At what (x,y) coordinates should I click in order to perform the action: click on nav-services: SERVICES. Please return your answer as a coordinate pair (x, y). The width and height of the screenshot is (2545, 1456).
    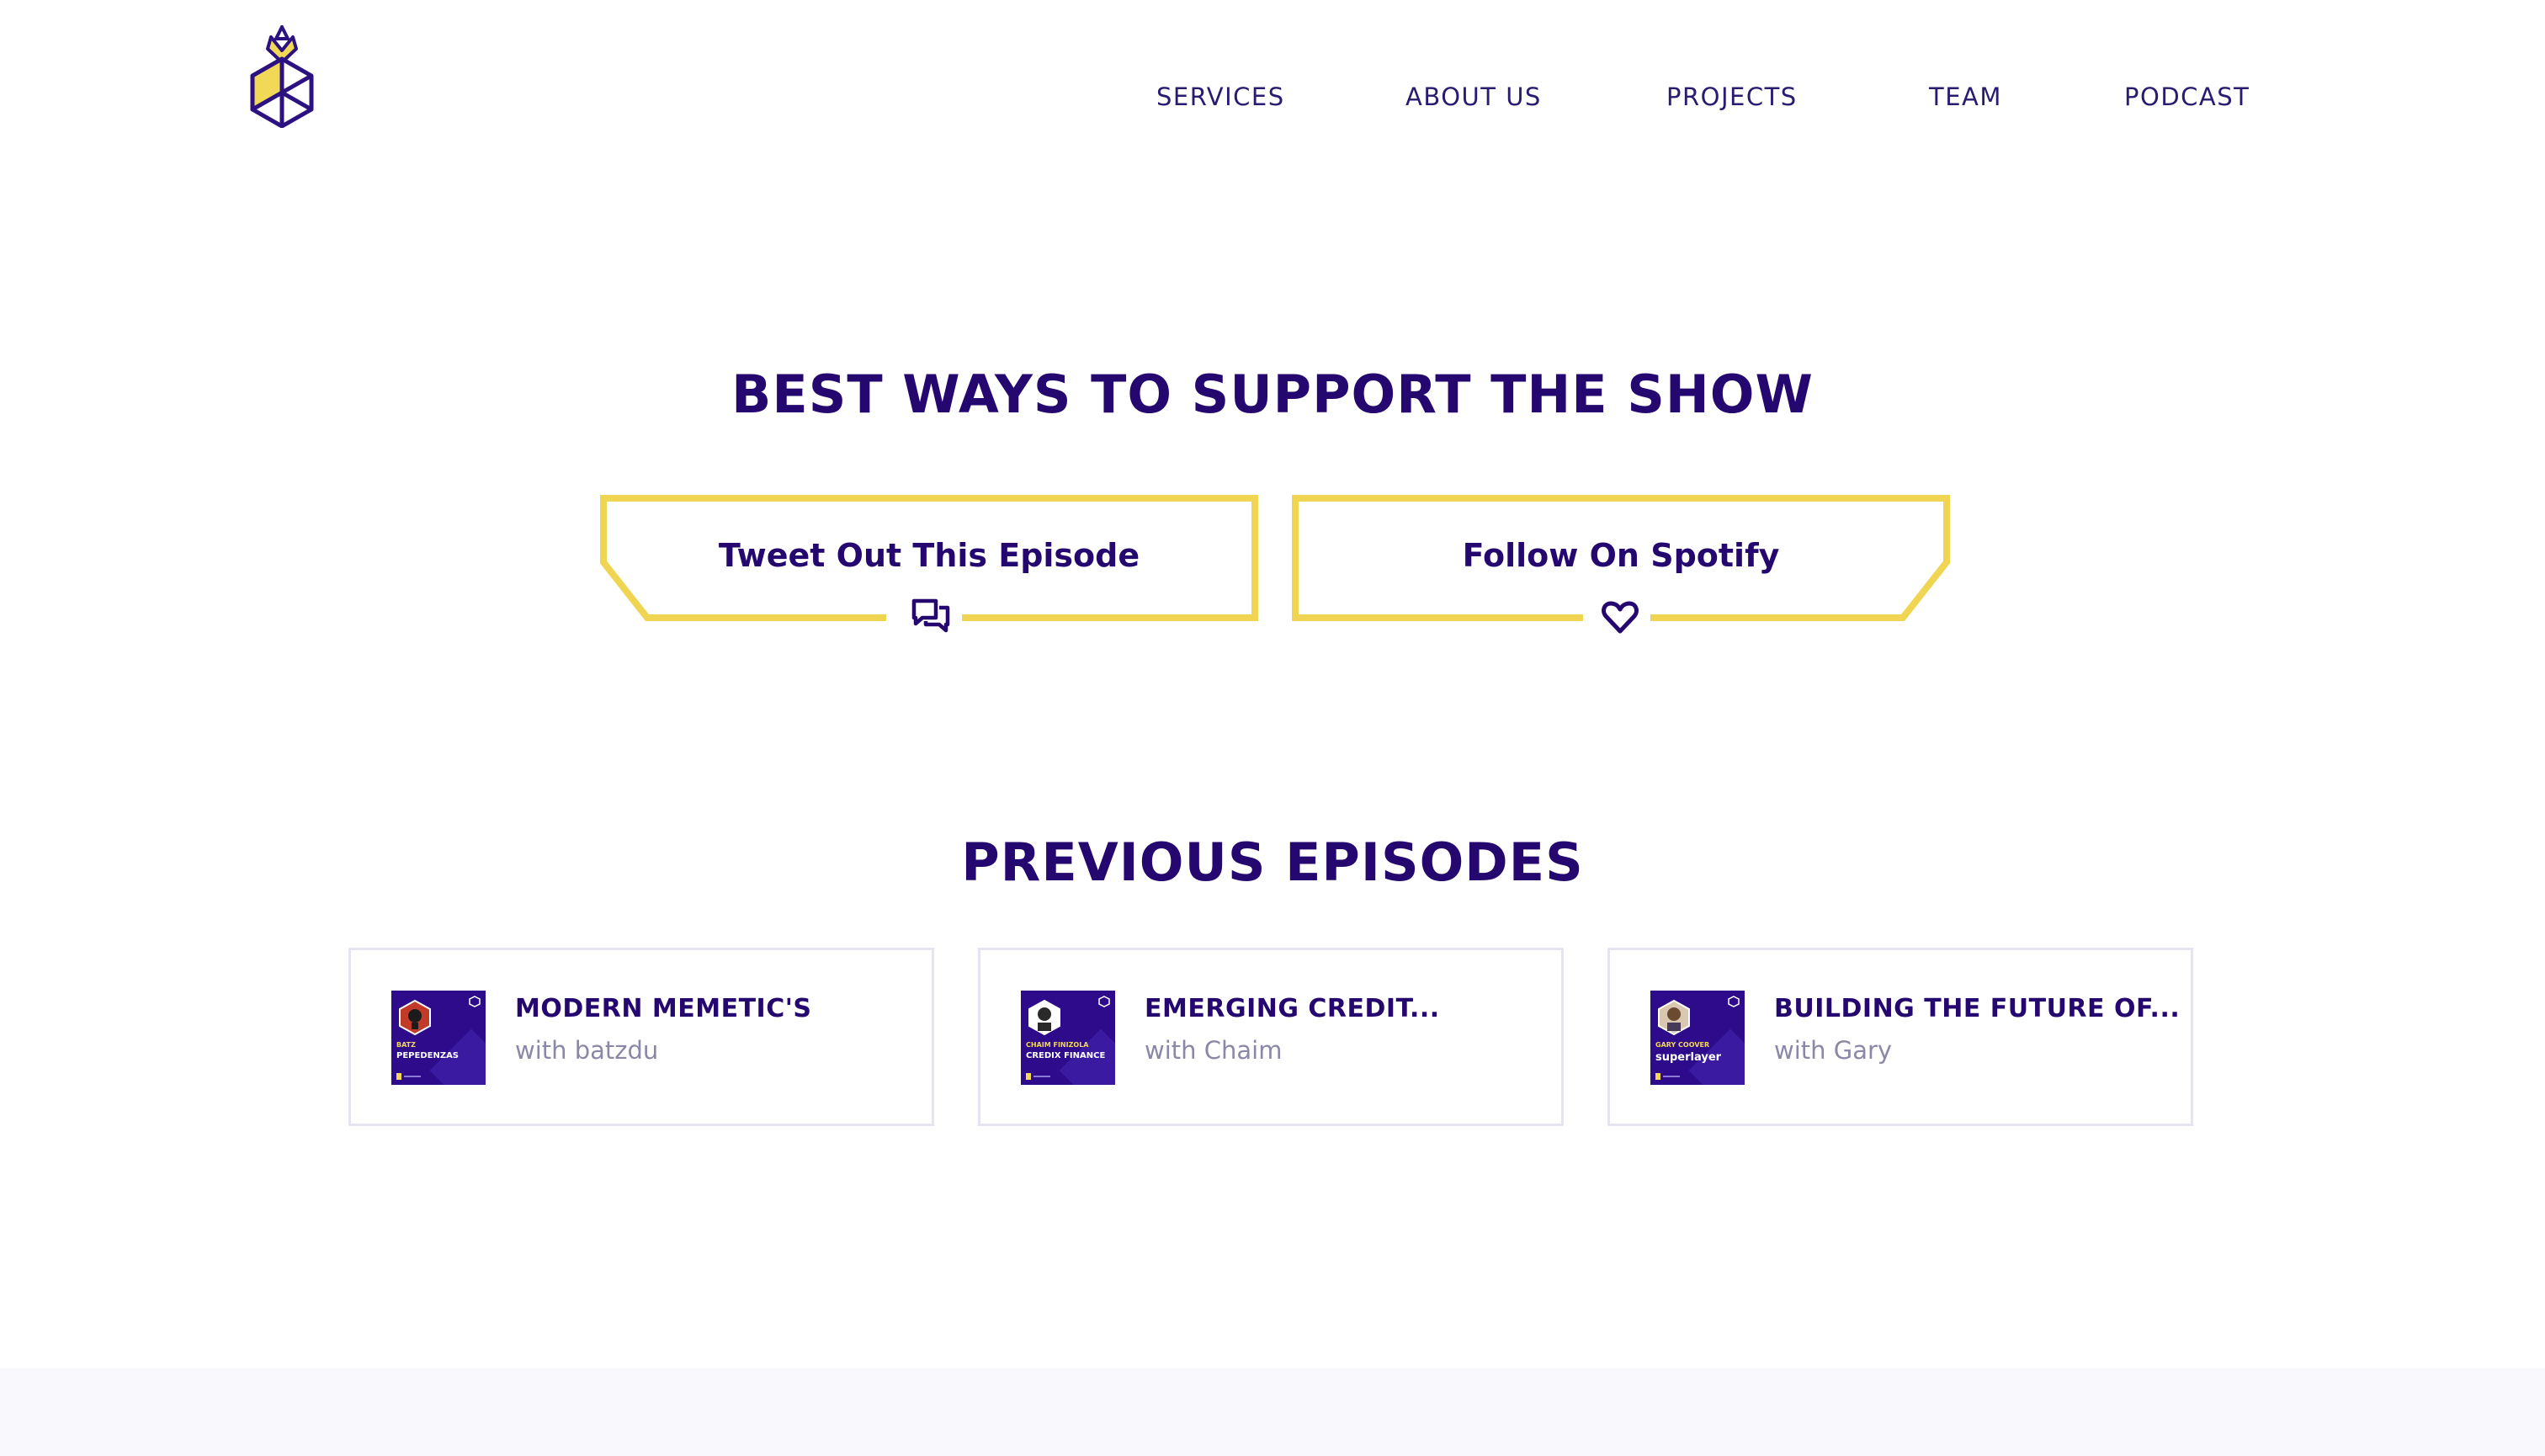
    Looking at the image, I should click on (1221, 96).